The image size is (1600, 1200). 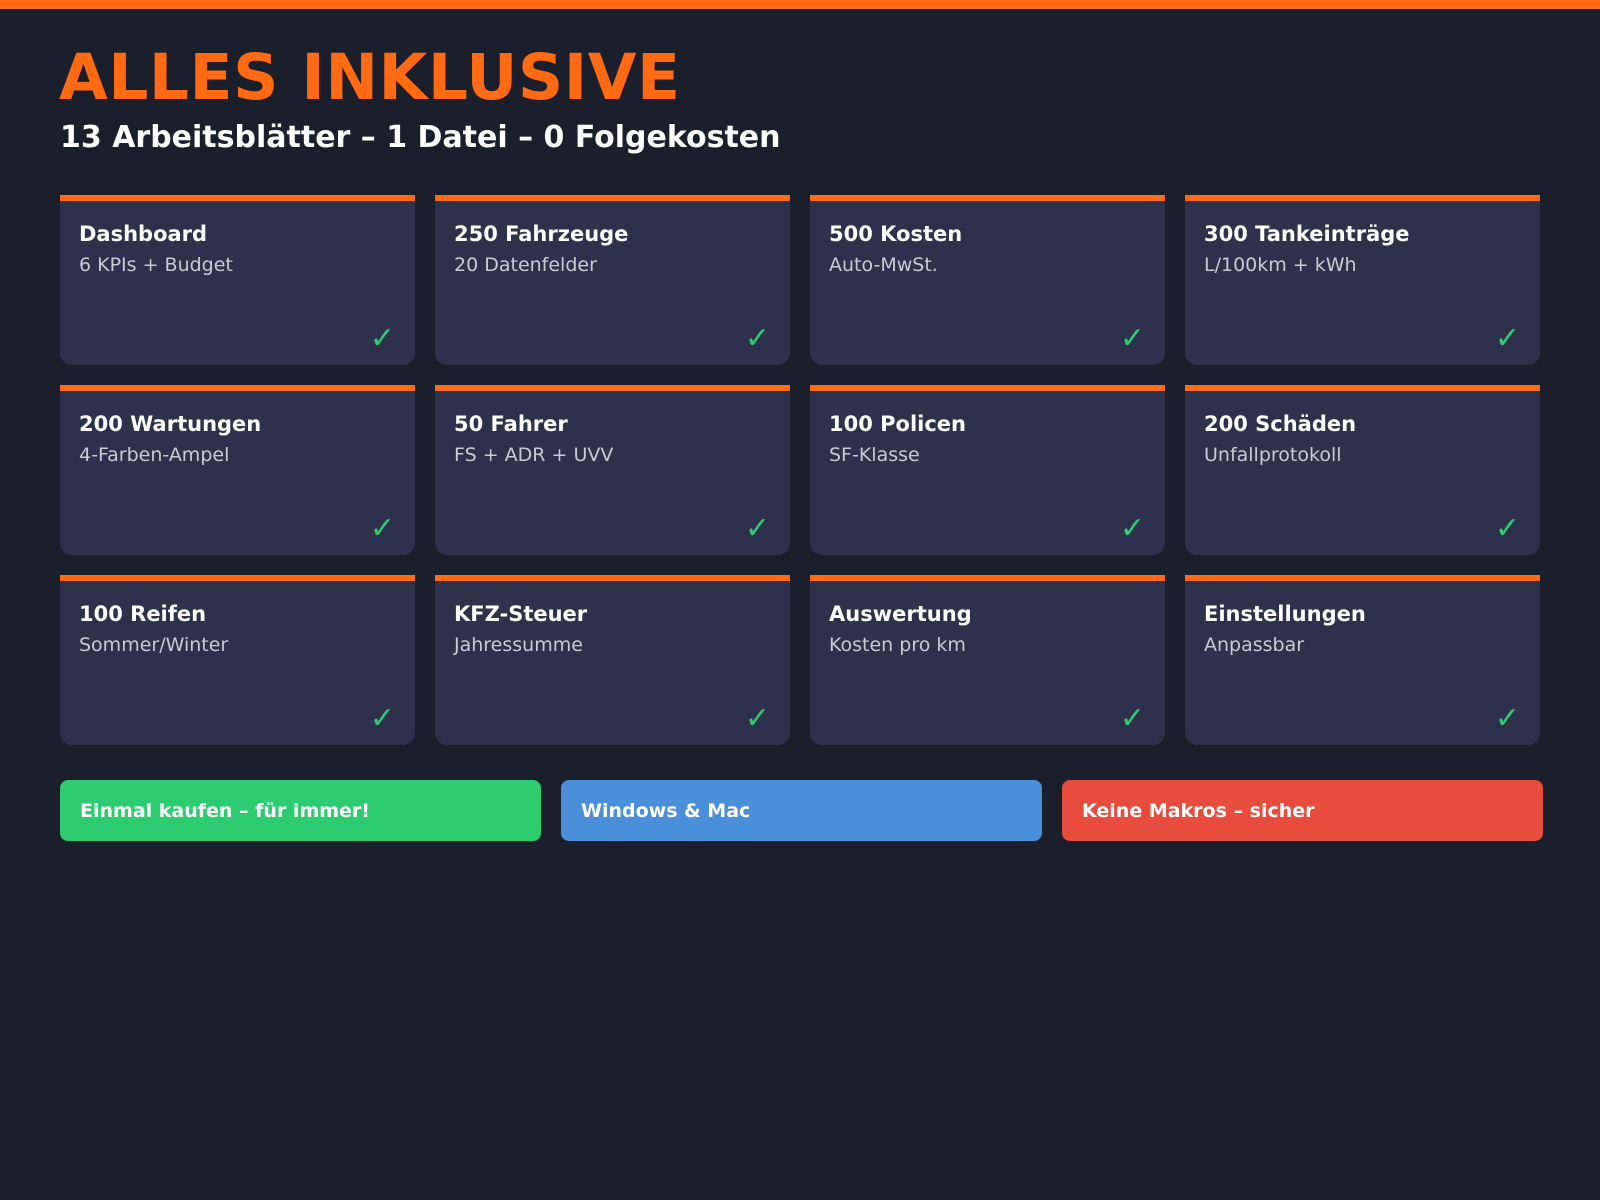 What do you see at coordinates (534, 455) in the screenshot?
I see `card-description: FS + ADR + UVV` at bounding box center [534, 455].